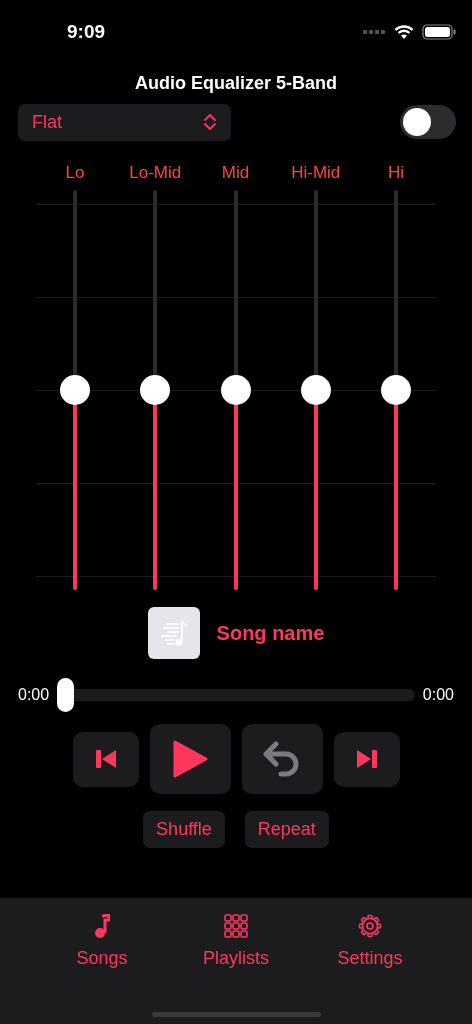 The image size is (472, 1024). Describe the element at coordinates (270, 633) in the screenshot. I see `song-title: Song name` at that location.